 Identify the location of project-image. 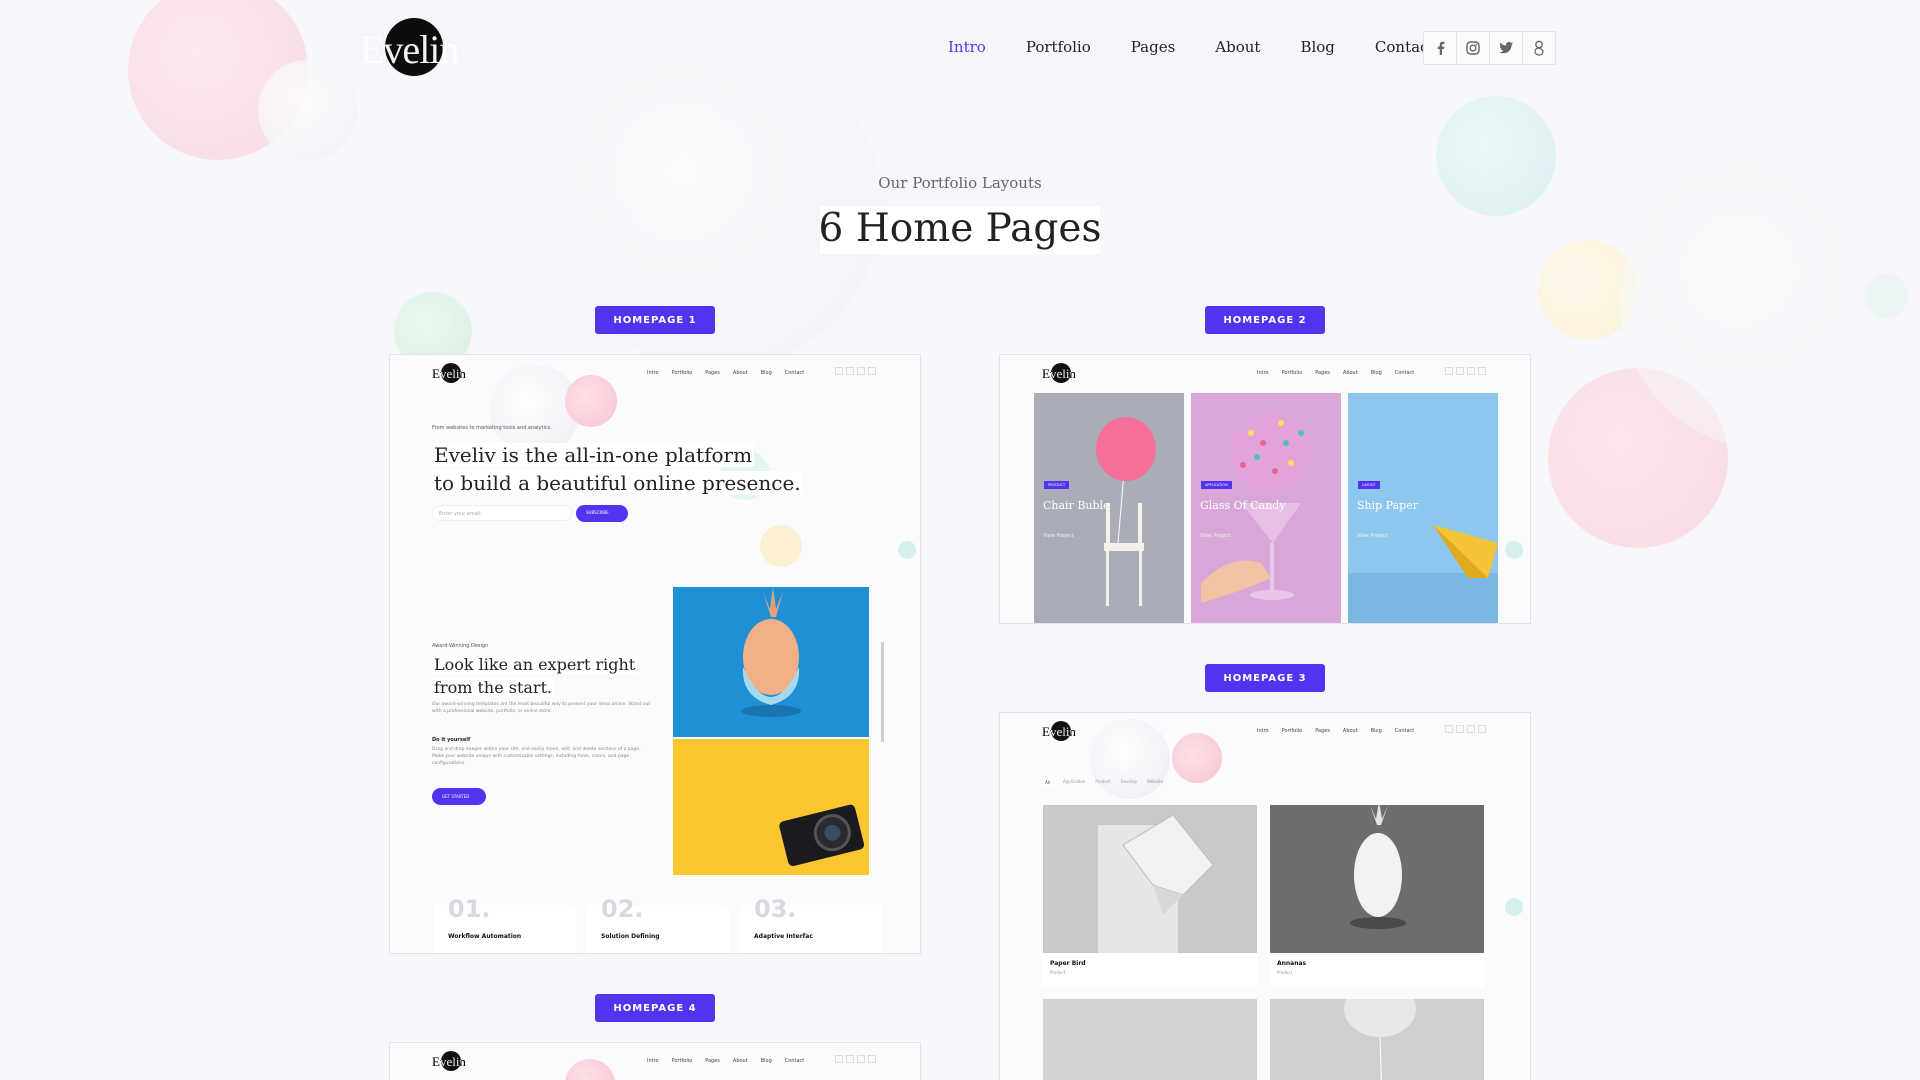
(1150, 1039).